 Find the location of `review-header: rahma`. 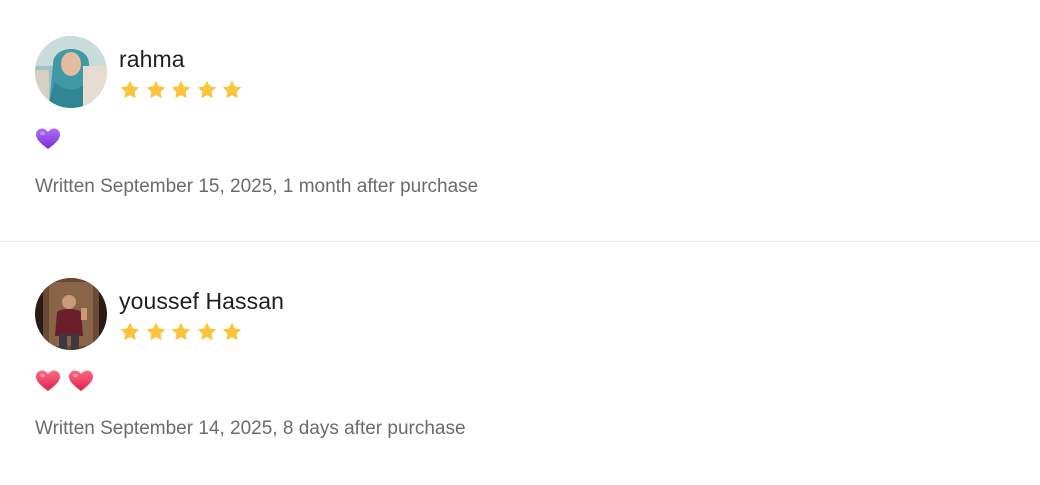

review-header: rahma is located at coordinates (520, 72).